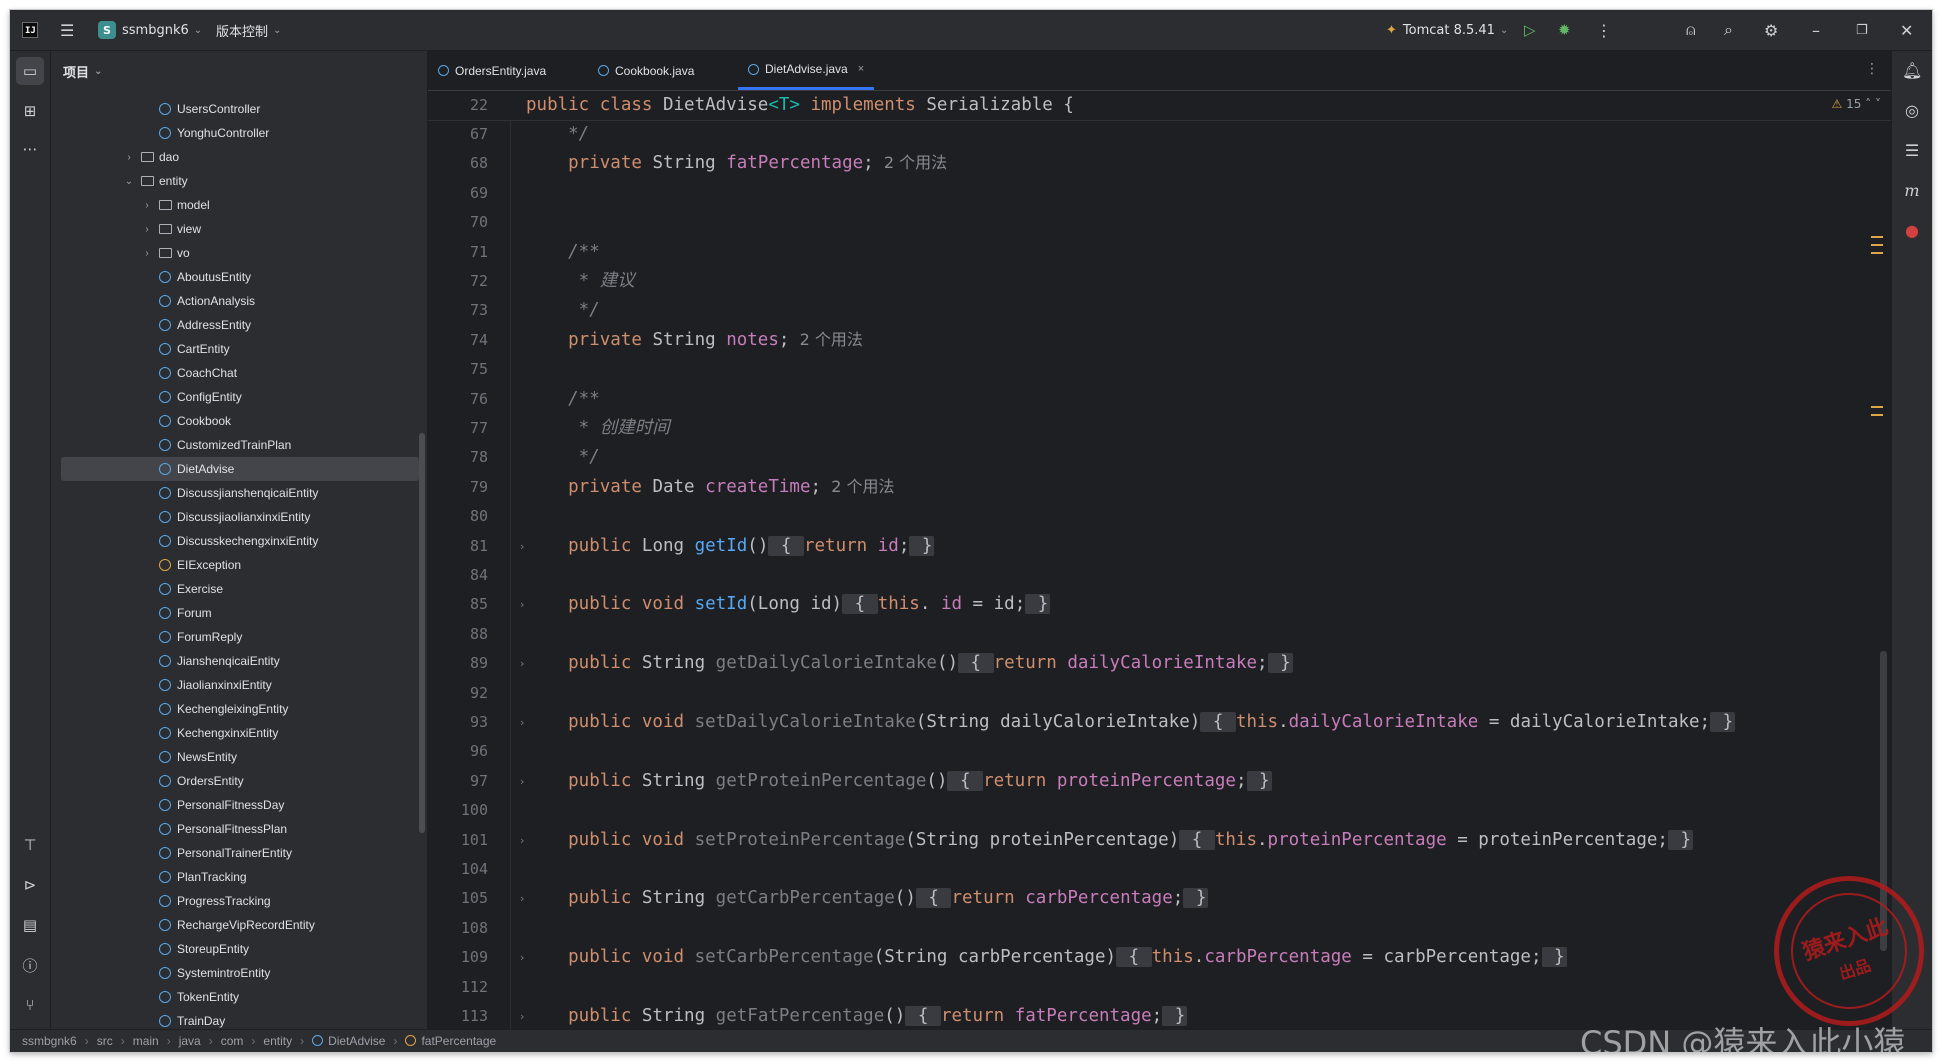 Image resolution: width=1941 pixels, height=1061 pixels. What do you see at coordinates (239, 709) in the screenshot?
I see `tree-item: KechengleixingEntity` at bounding box center [239, 709].